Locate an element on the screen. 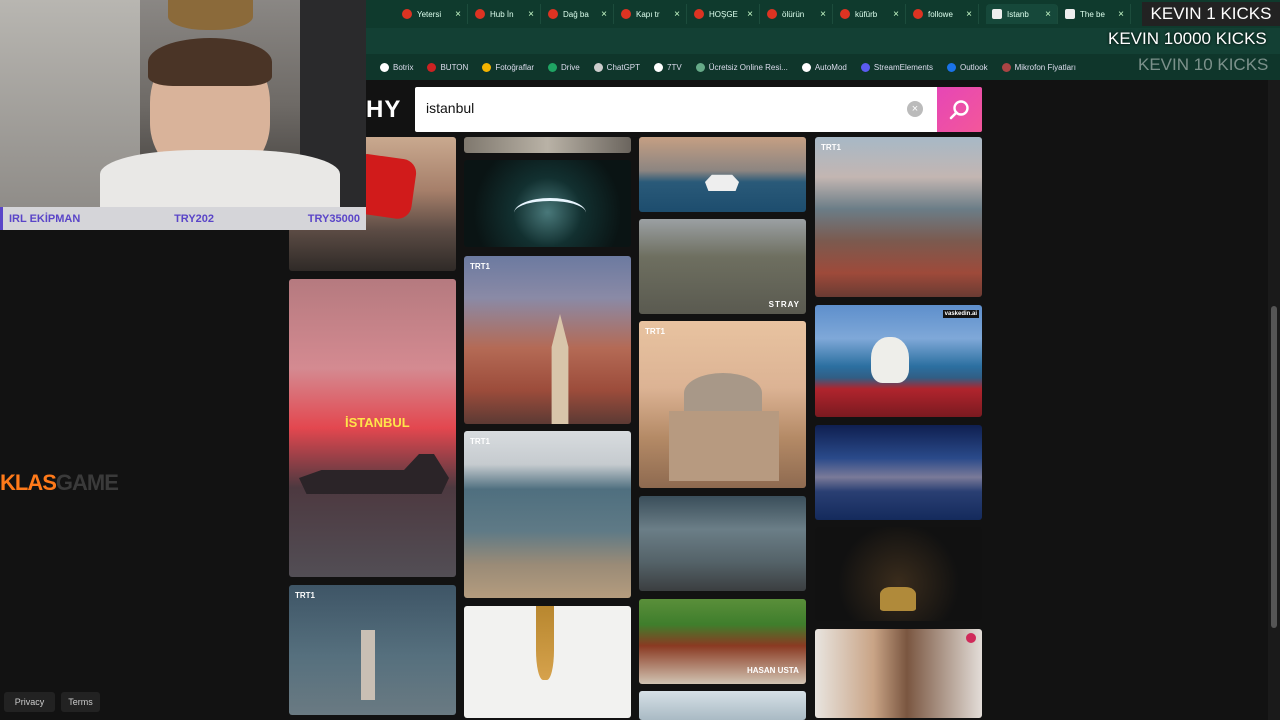 This screenshot has width=1280, height=720. bookmark-label: Mikrofon Fiyatları is located at coordinates (1045, 67).